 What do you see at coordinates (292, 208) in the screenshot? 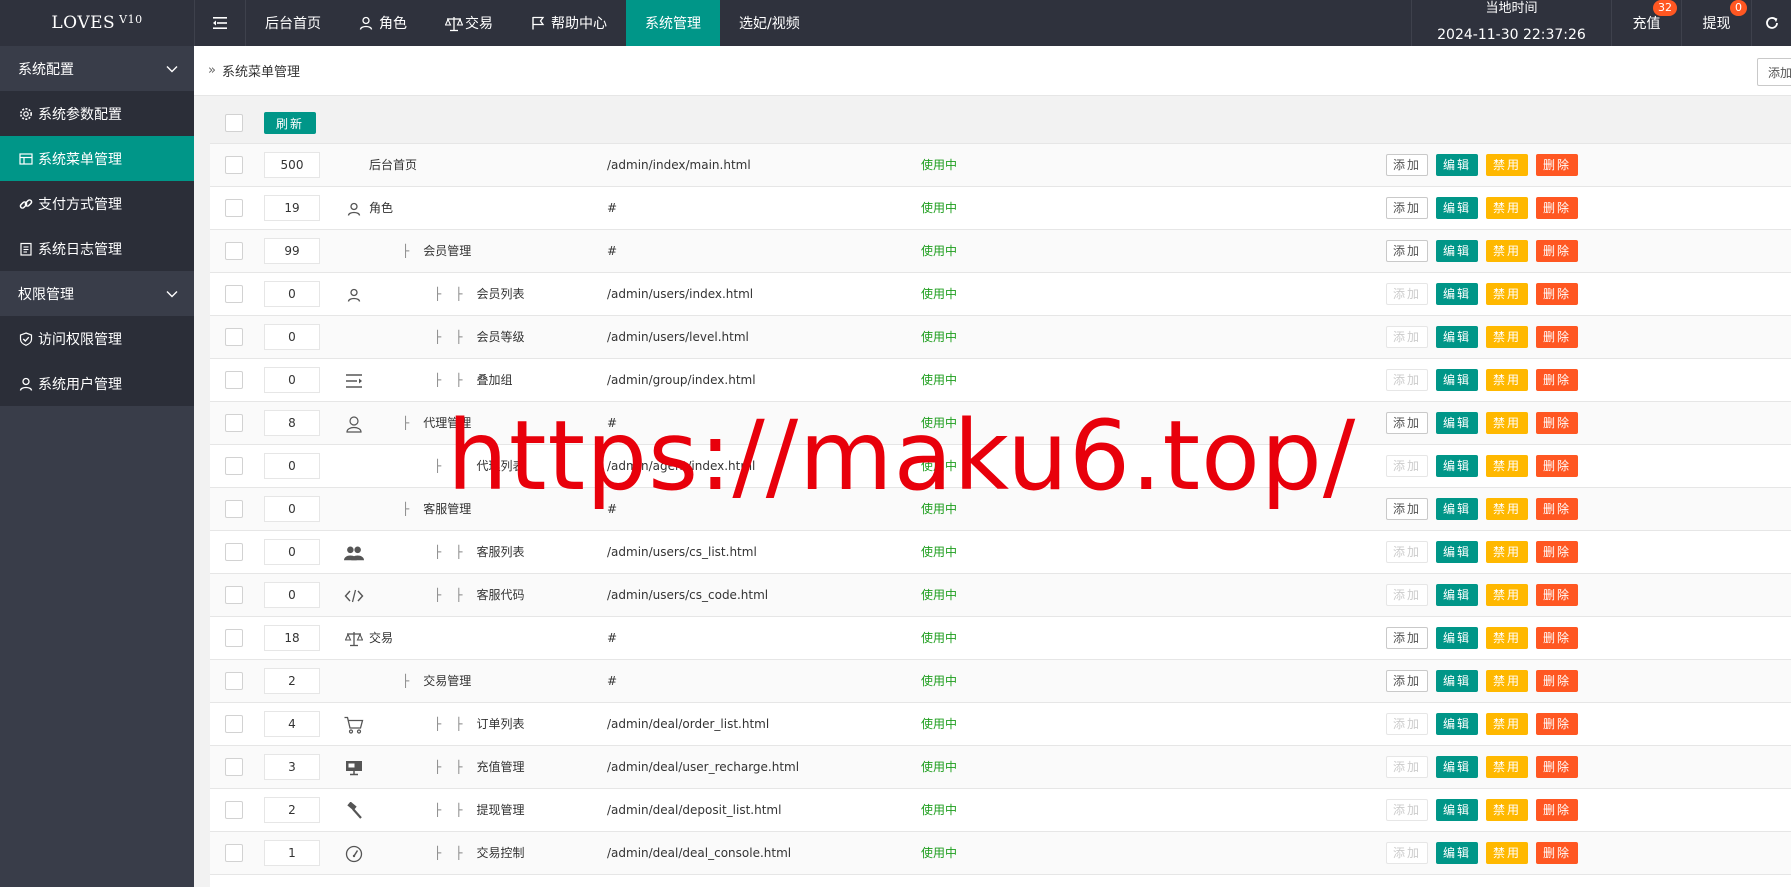
I see `sort-input: 19` at bounding box center [292, 208].